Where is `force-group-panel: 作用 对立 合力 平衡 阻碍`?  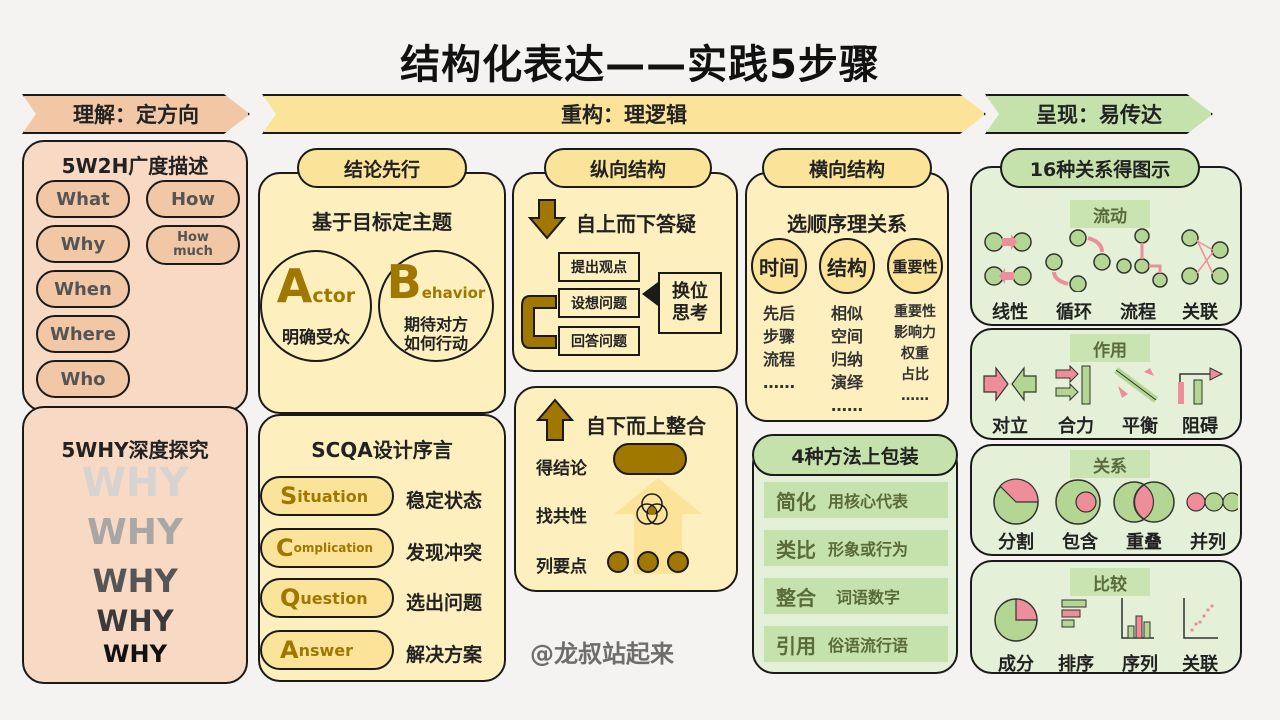
force-group-panel: 作用 对立 合力 平衡 阻碍 is located at coordinates (1106, 384).